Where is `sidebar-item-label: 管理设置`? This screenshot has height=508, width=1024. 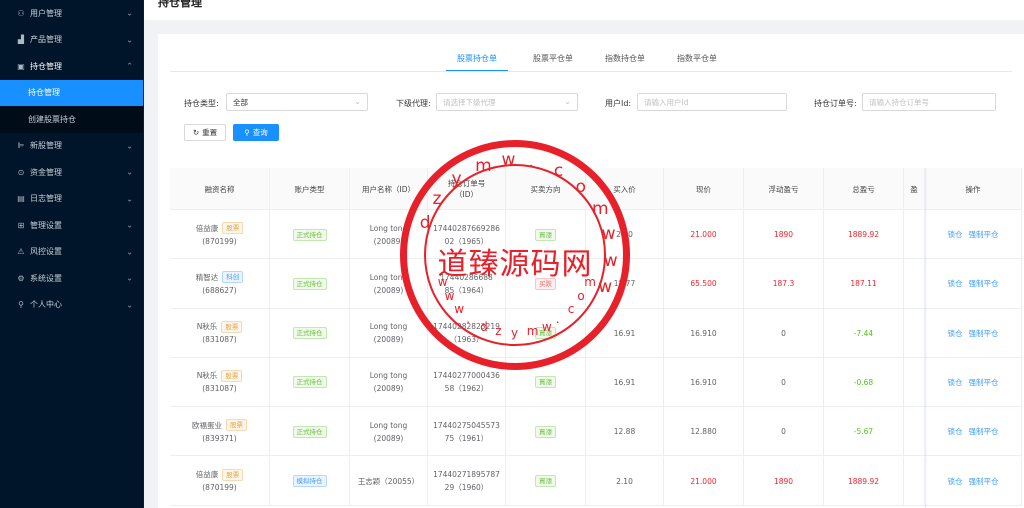
sidebar-item-label: 管理设置 is located at coordinates (46, 225).